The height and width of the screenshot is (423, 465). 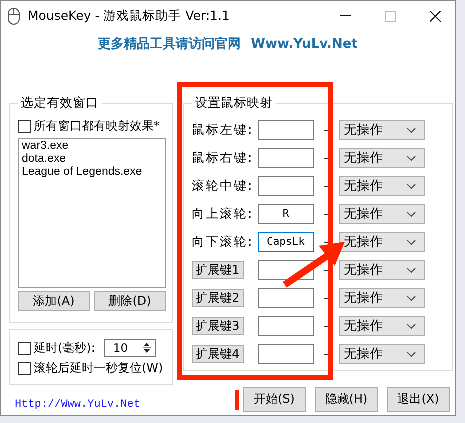 I want to click on extend-key-button: 扩展键3, so click(x=218, y=326).